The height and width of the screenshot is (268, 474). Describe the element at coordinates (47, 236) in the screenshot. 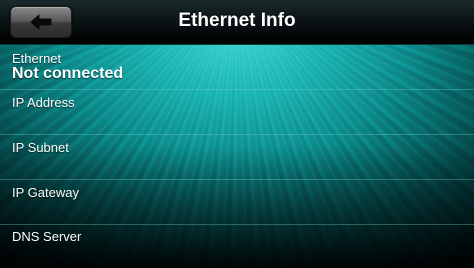

I see `dns-server-label: DNS Server` at that location.